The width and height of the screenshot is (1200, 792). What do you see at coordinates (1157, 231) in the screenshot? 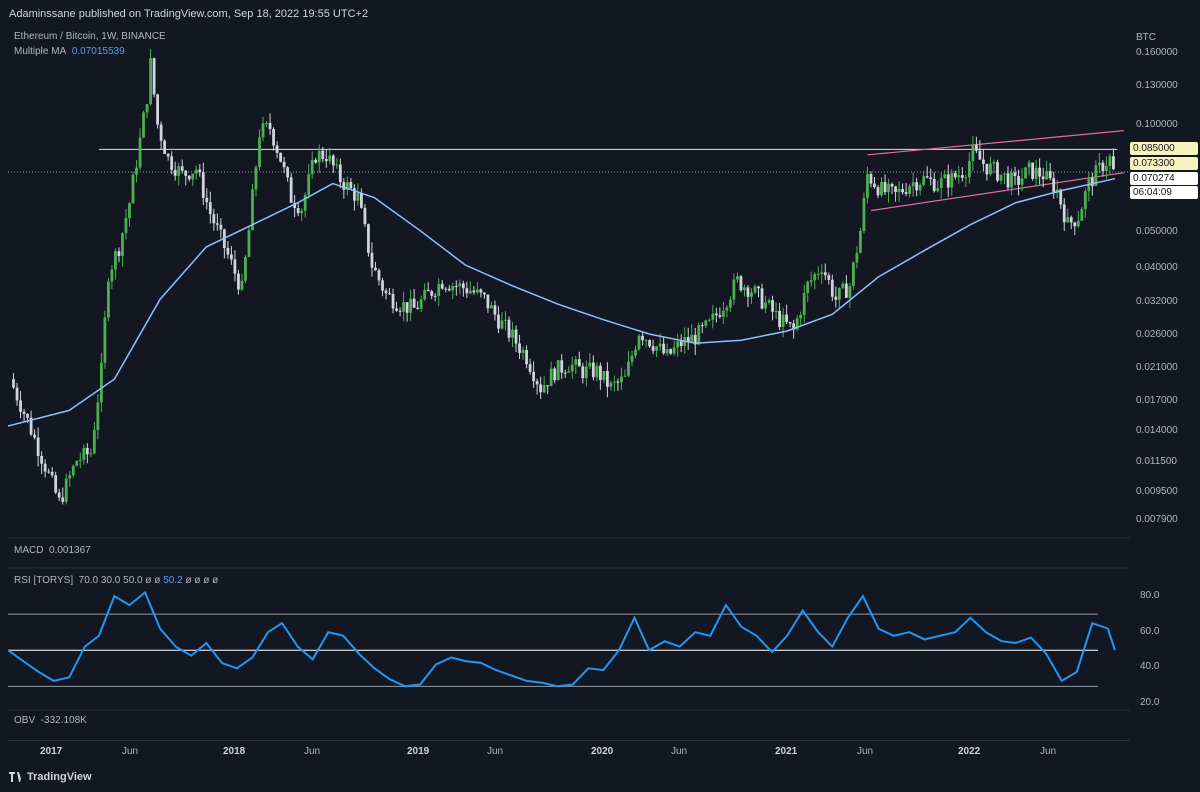
I see `price-tick: 0.050000` at bounding box center [1157, 231].